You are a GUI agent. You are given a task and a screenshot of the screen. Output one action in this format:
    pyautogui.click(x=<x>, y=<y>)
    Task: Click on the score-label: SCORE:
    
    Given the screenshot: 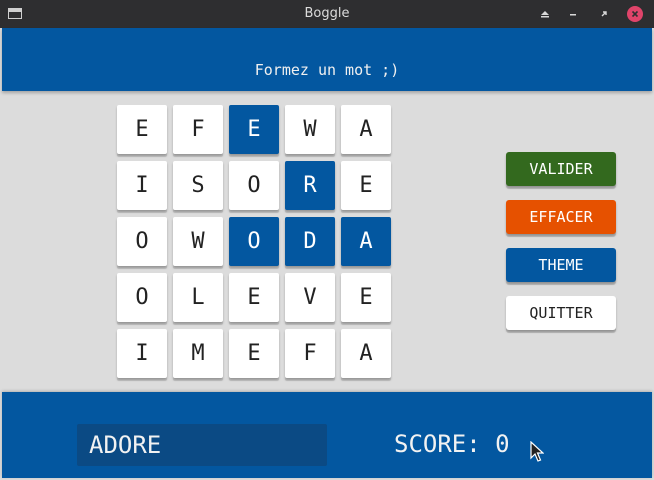 What is the action you would take?
    pyautogui.click(x=437, y=444)
    